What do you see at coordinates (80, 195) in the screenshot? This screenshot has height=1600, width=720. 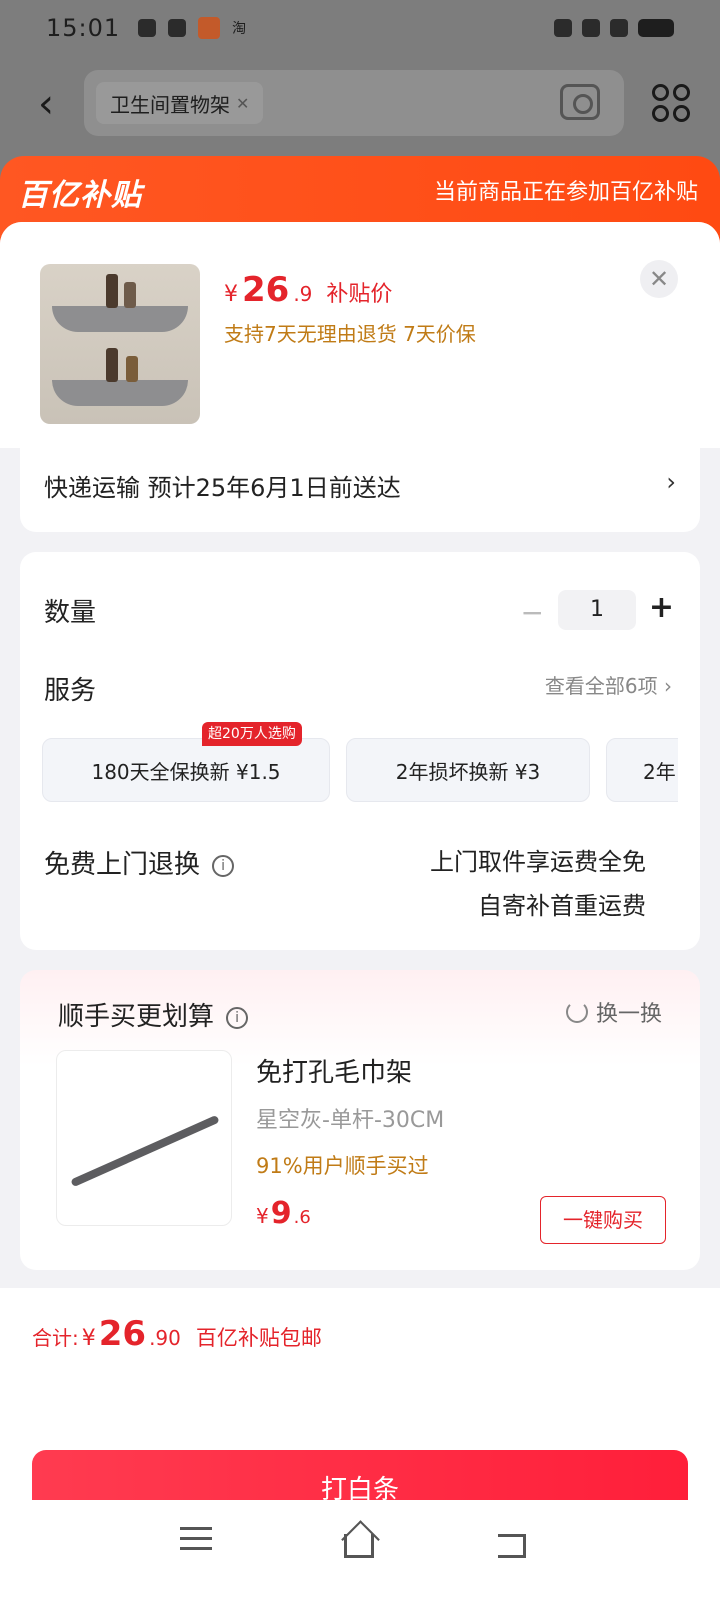 I see `subsidy-logo: 百亿补贴` at bounding box center [80, 195].